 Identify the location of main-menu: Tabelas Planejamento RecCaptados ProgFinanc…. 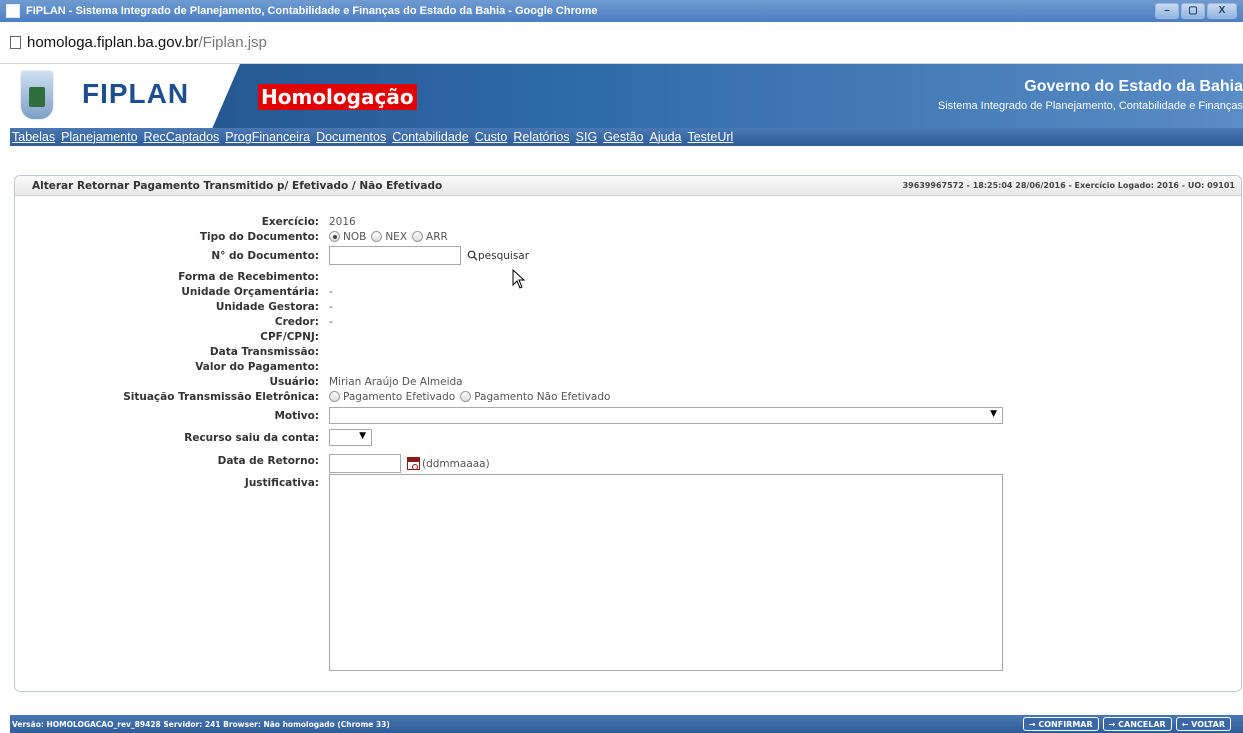
(626, 137).